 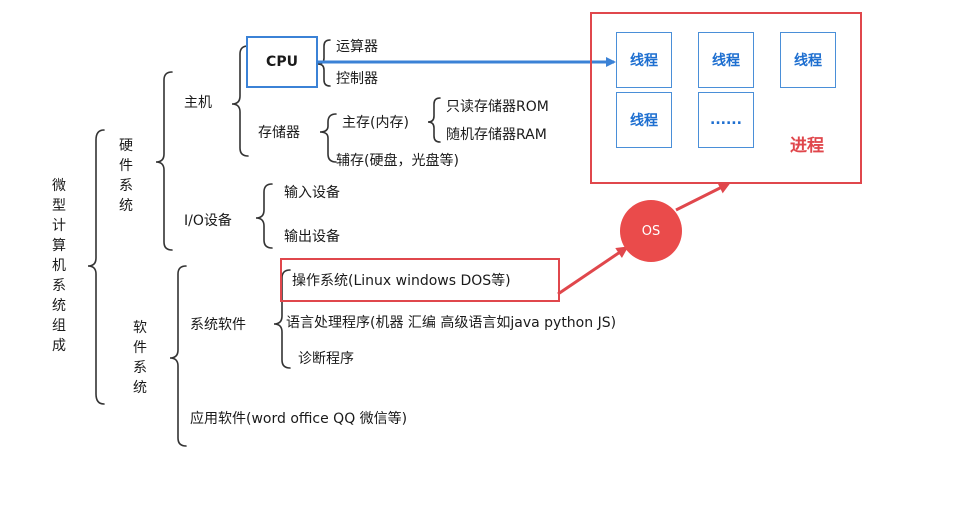 I want to click on io-label: I/O设备, so click(x=208, y=221).